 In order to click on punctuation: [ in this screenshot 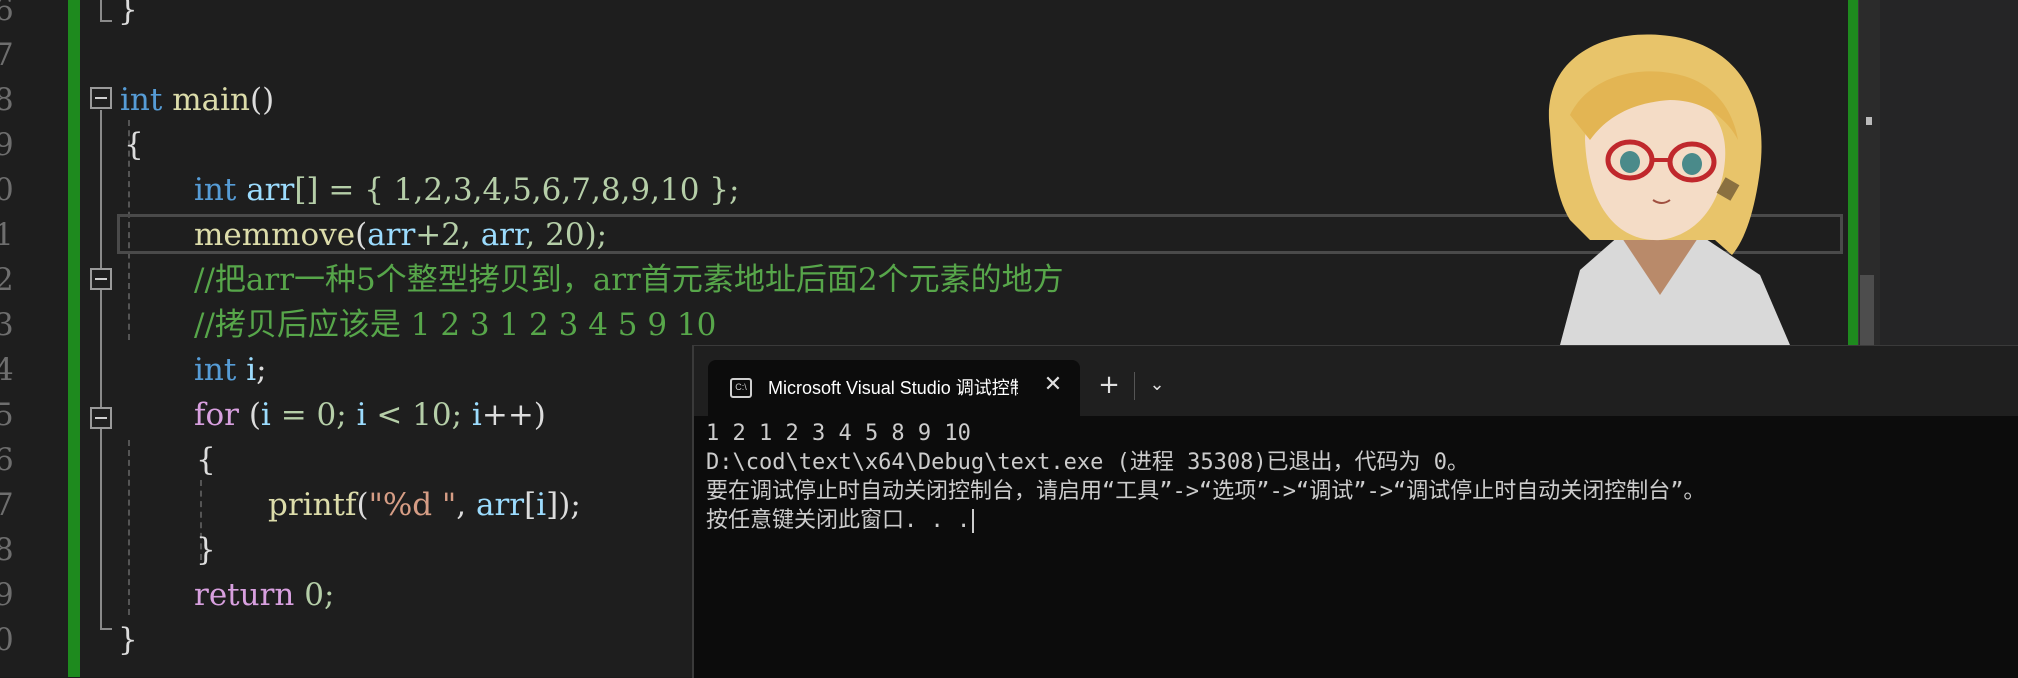, I will do `click(530, 505)`.